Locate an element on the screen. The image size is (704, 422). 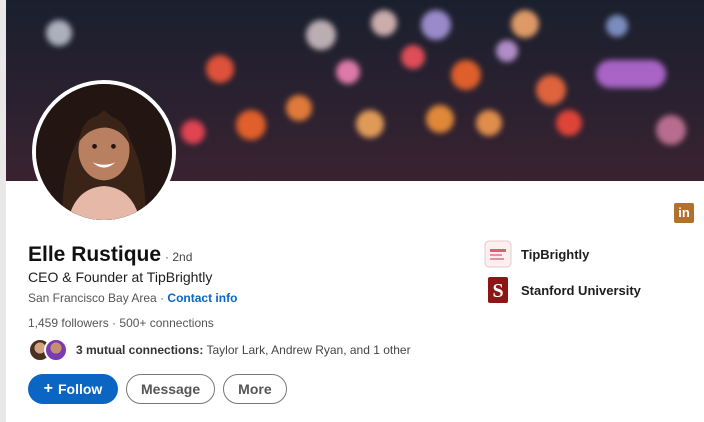
location-row: San Francisco Bay Area · Contact info is located at coordinates (132, 298).